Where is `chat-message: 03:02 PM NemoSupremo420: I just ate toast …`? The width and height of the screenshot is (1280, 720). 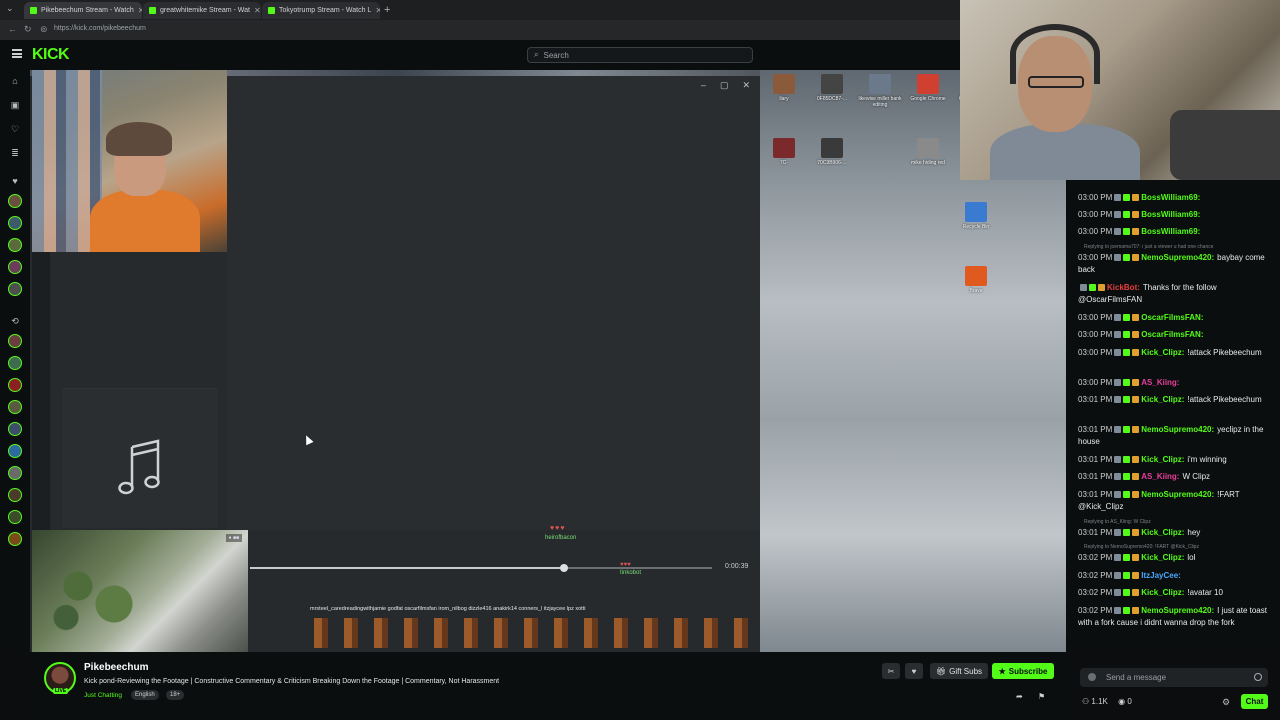 chat-message: 03:02 PM NemoSupremo420: I just ate toast … is located at coordinates (1176, 617).